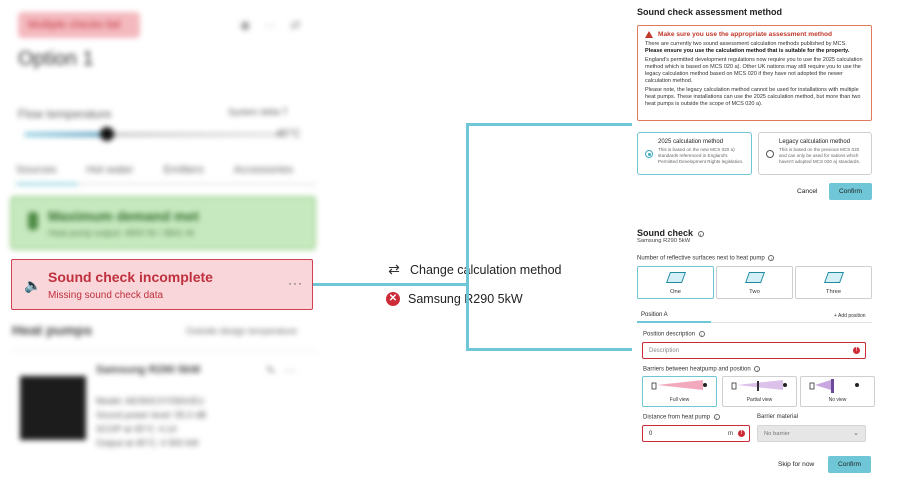 This screenshot has height=483, width=900. I want to click on edit-icon: ✎, so click(270, 371).